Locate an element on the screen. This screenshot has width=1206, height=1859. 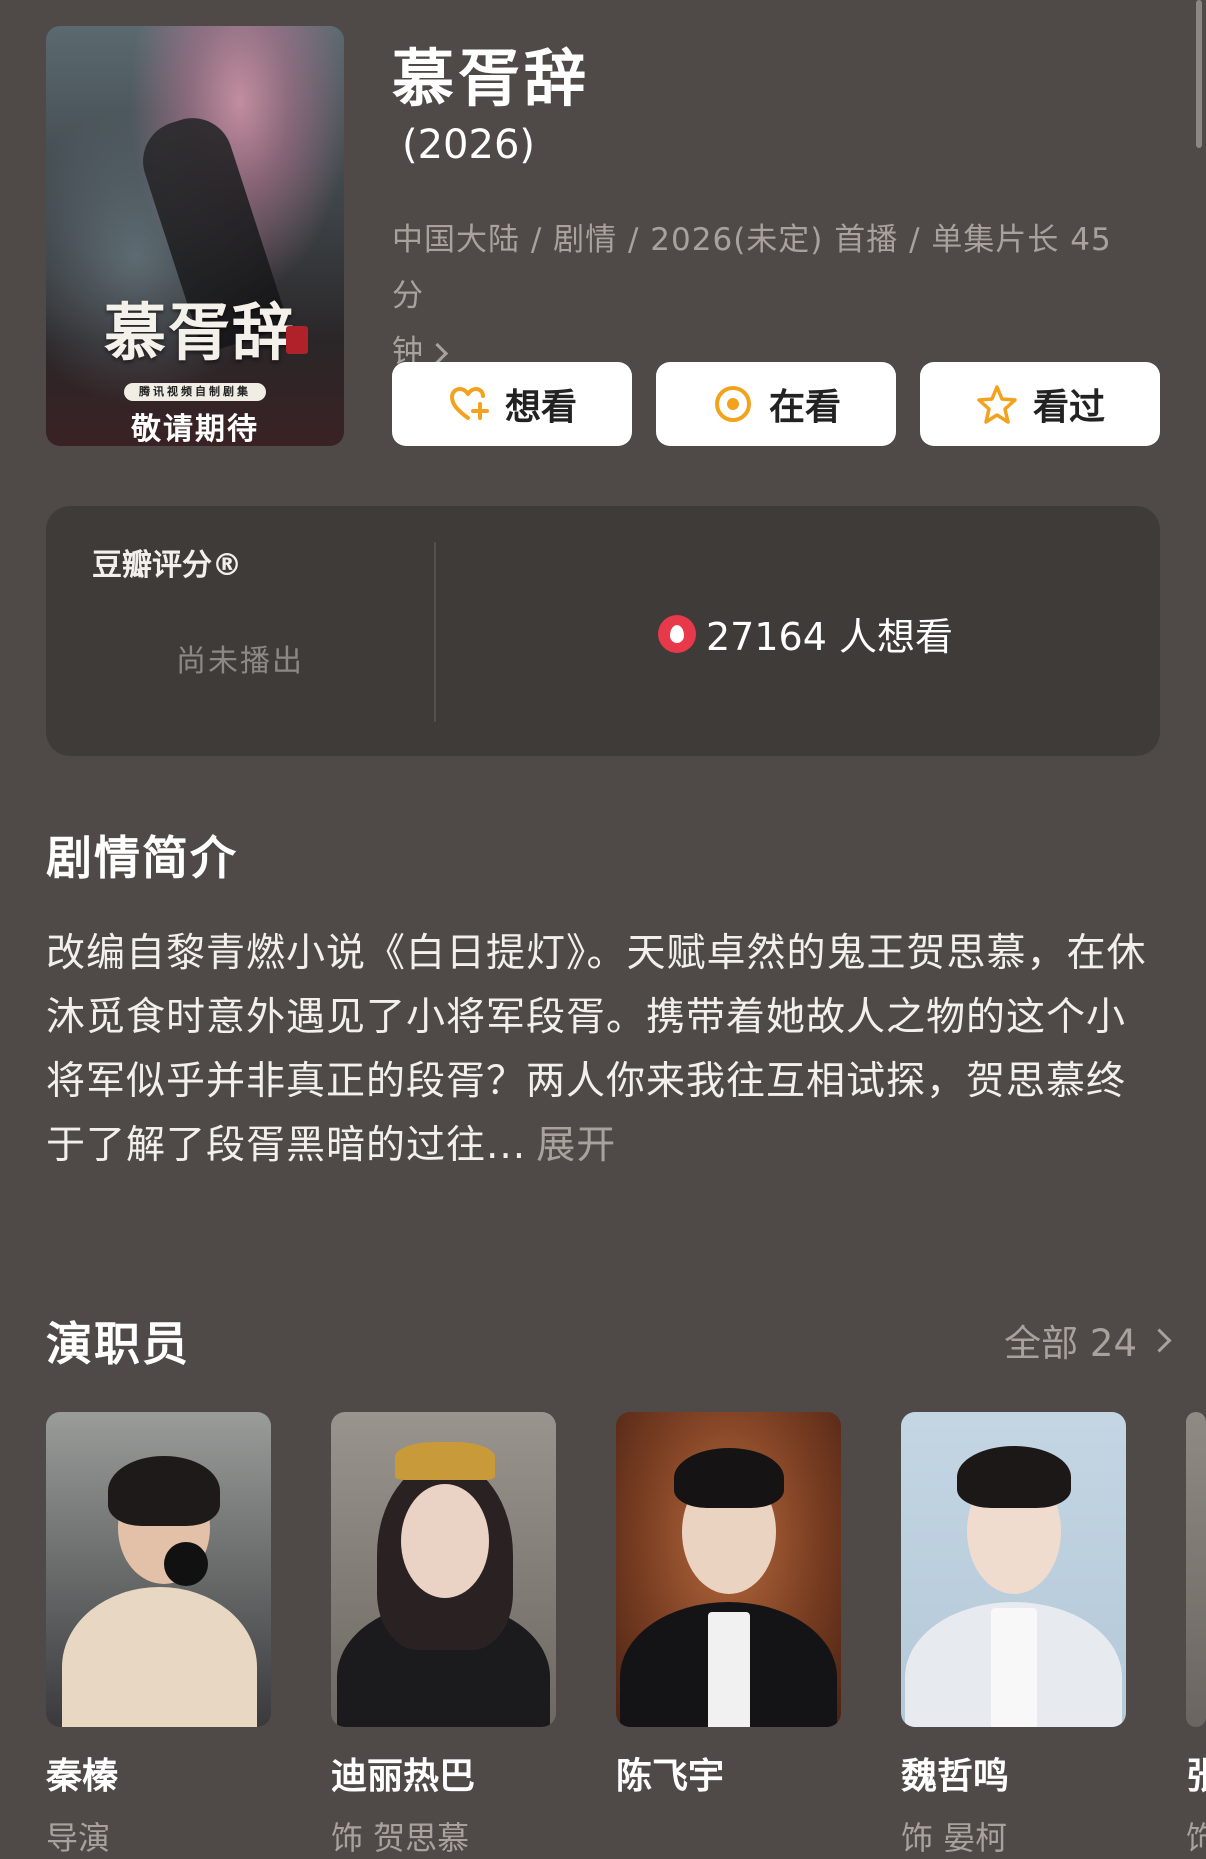
wish-count-text: 27164 人想看 is located at coordinates (829, 637).